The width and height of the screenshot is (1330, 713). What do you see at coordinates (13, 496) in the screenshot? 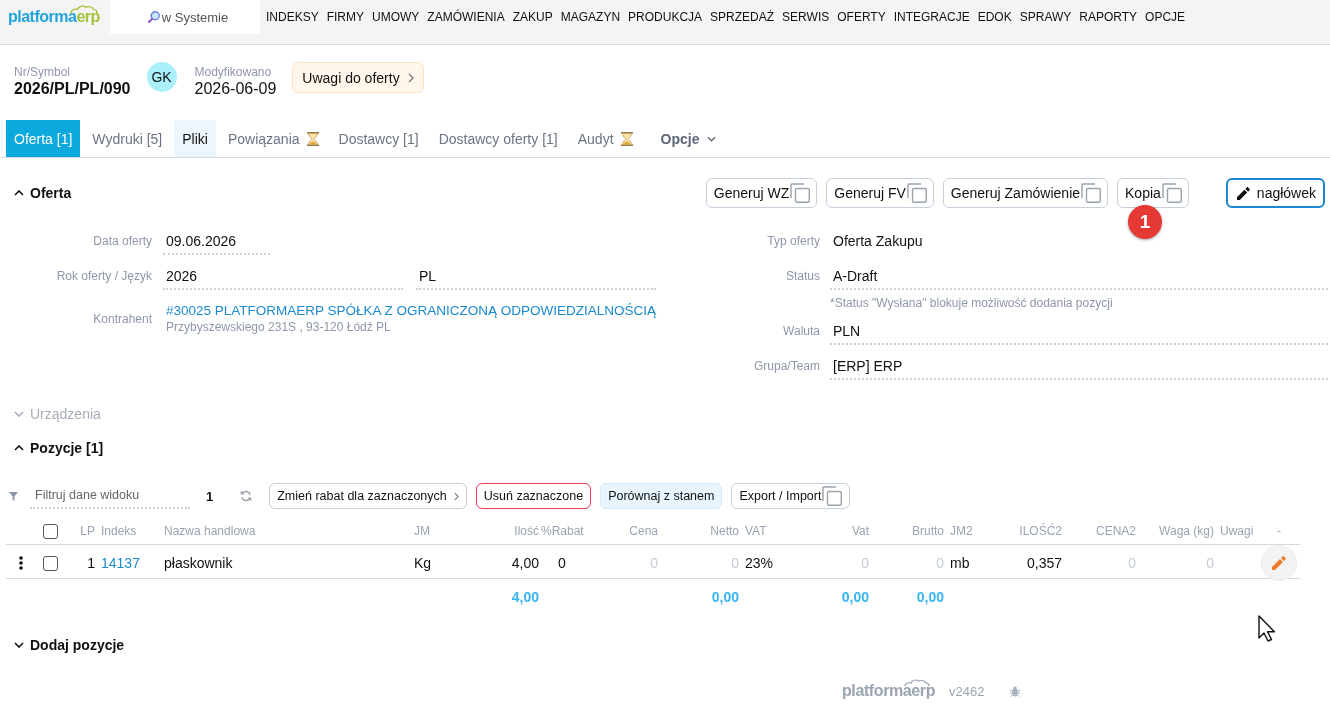
I see `filter-icon` at bounding box center [13, 496].